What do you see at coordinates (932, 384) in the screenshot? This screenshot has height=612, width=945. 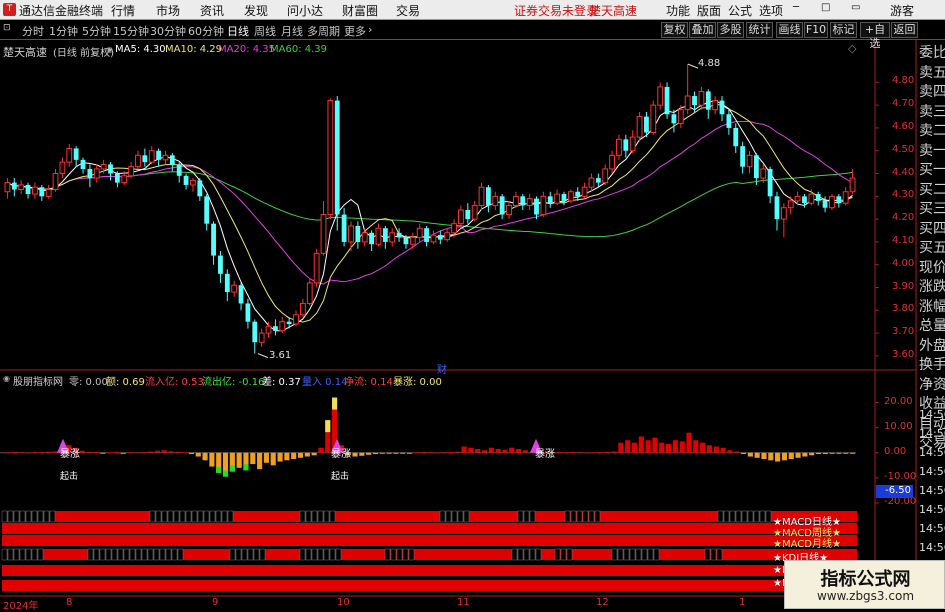 I see `side-item: 净资` at bounding box center [932, 384].